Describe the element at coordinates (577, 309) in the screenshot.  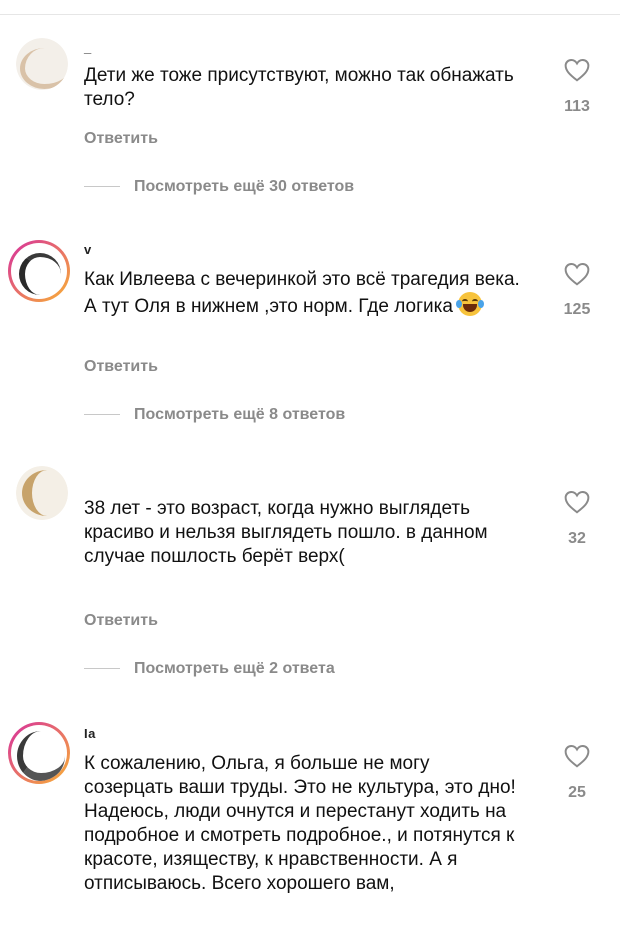
I see `like-count: 125` at that location.